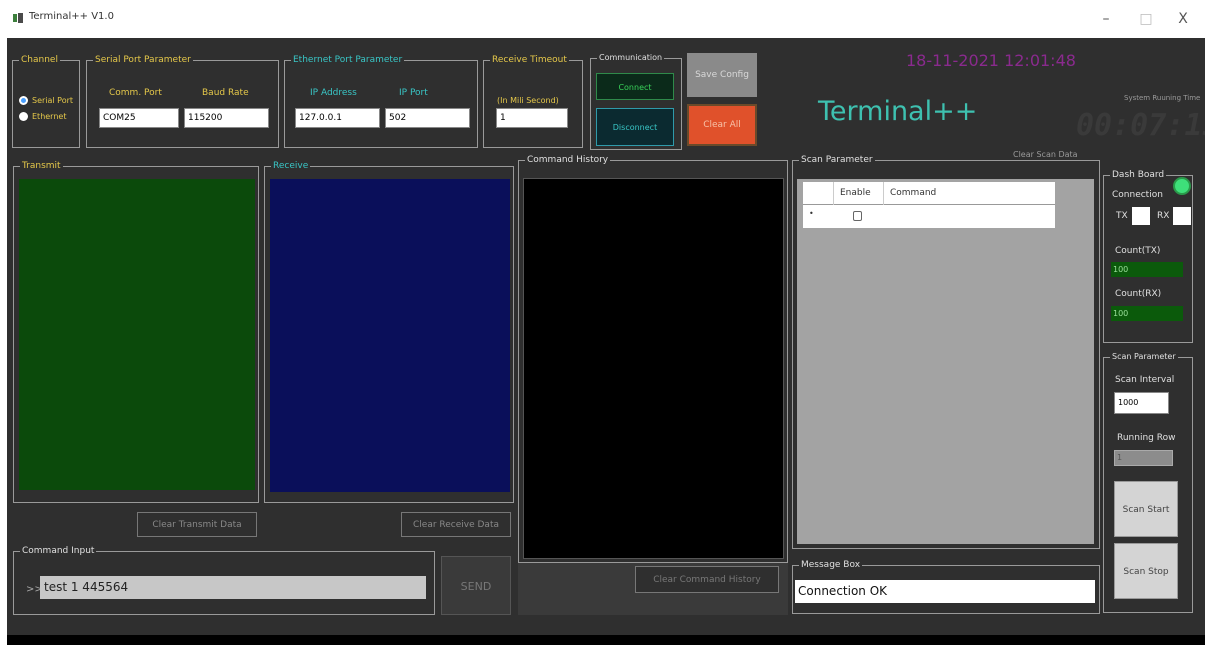 The width and height of the screenshot is (1205, 645). What do you see at coordinates (1163, 216) in the screenshot?
I see `rx-label: RX` at bounding box center [1163, 216].